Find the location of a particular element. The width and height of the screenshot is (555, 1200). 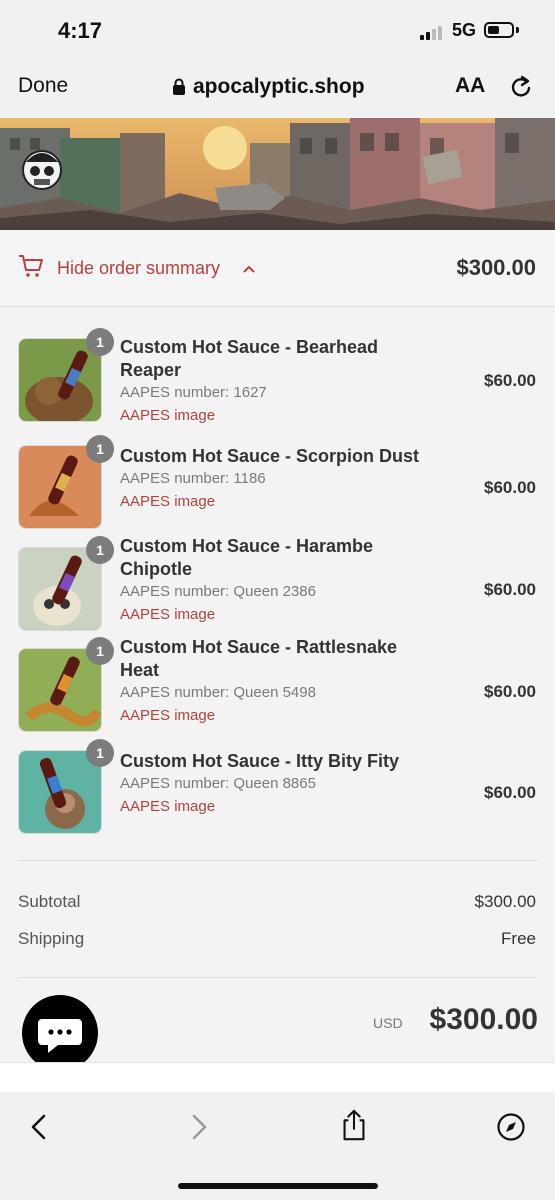

product-aapes-number: AAPES number: Queen 2386 is located at coordinates (218, 591).